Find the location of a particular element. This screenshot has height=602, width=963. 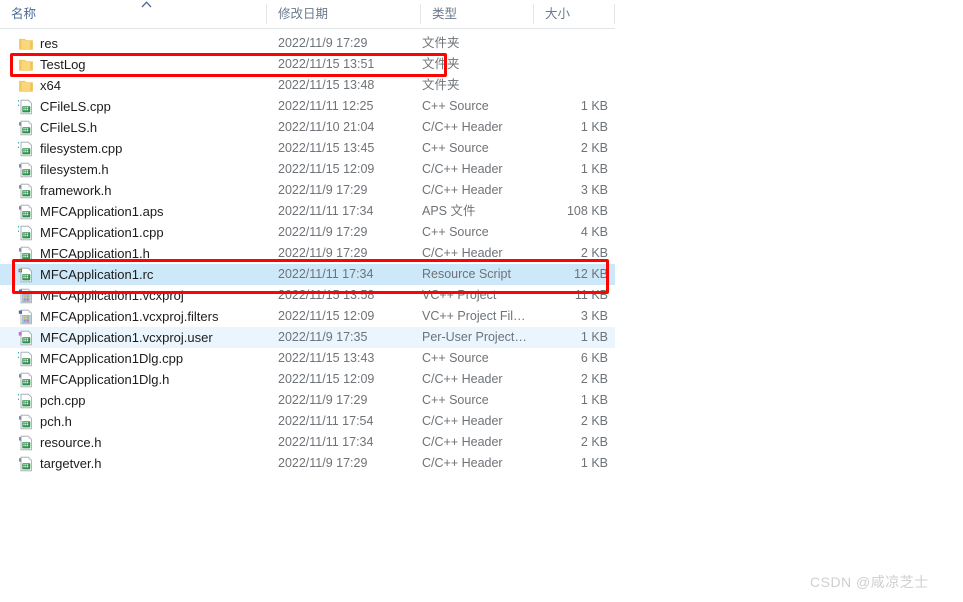

file-name-cell: pch.cpp is located at coordinates (52, 400).